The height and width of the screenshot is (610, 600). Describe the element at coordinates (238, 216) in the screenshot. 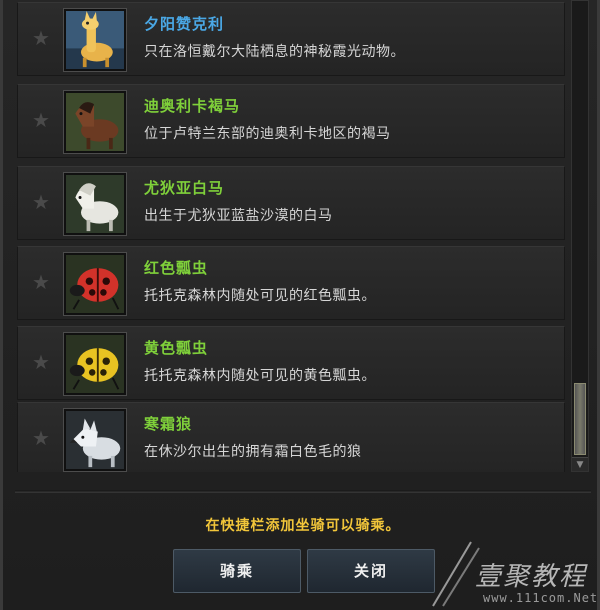

I see `mount-description: 出生于尤狄亚蓝盐沙漠的白马` at that location.